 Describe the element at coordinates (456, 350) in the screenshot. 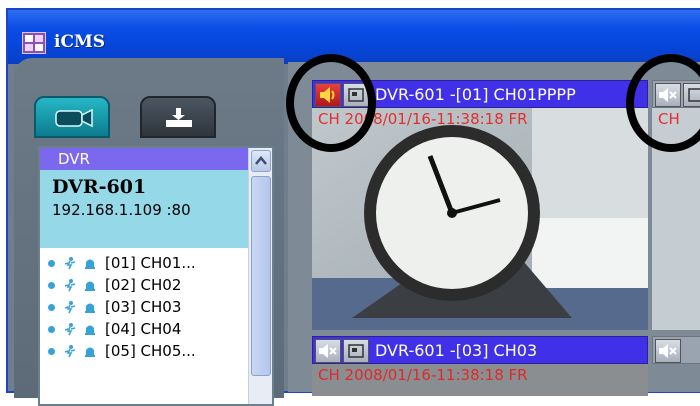

I see `tile-title: DVR-601 -[03] CH03` at that location.